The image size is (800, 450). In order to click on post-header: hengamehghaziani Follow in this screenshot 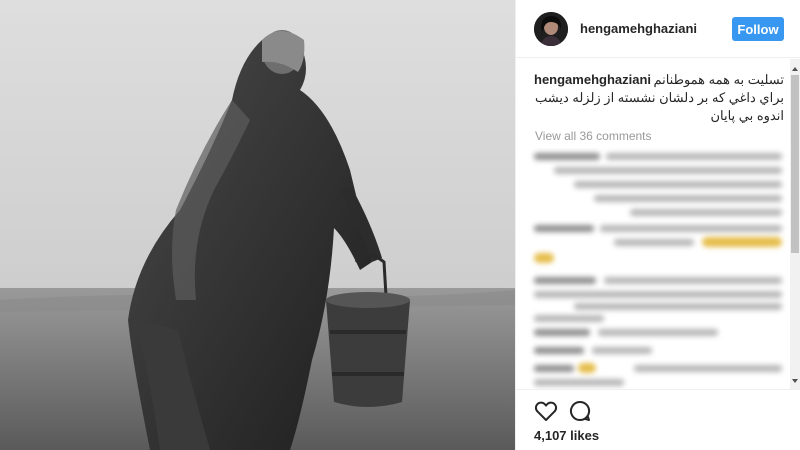, I will do `click(658, 29)`.